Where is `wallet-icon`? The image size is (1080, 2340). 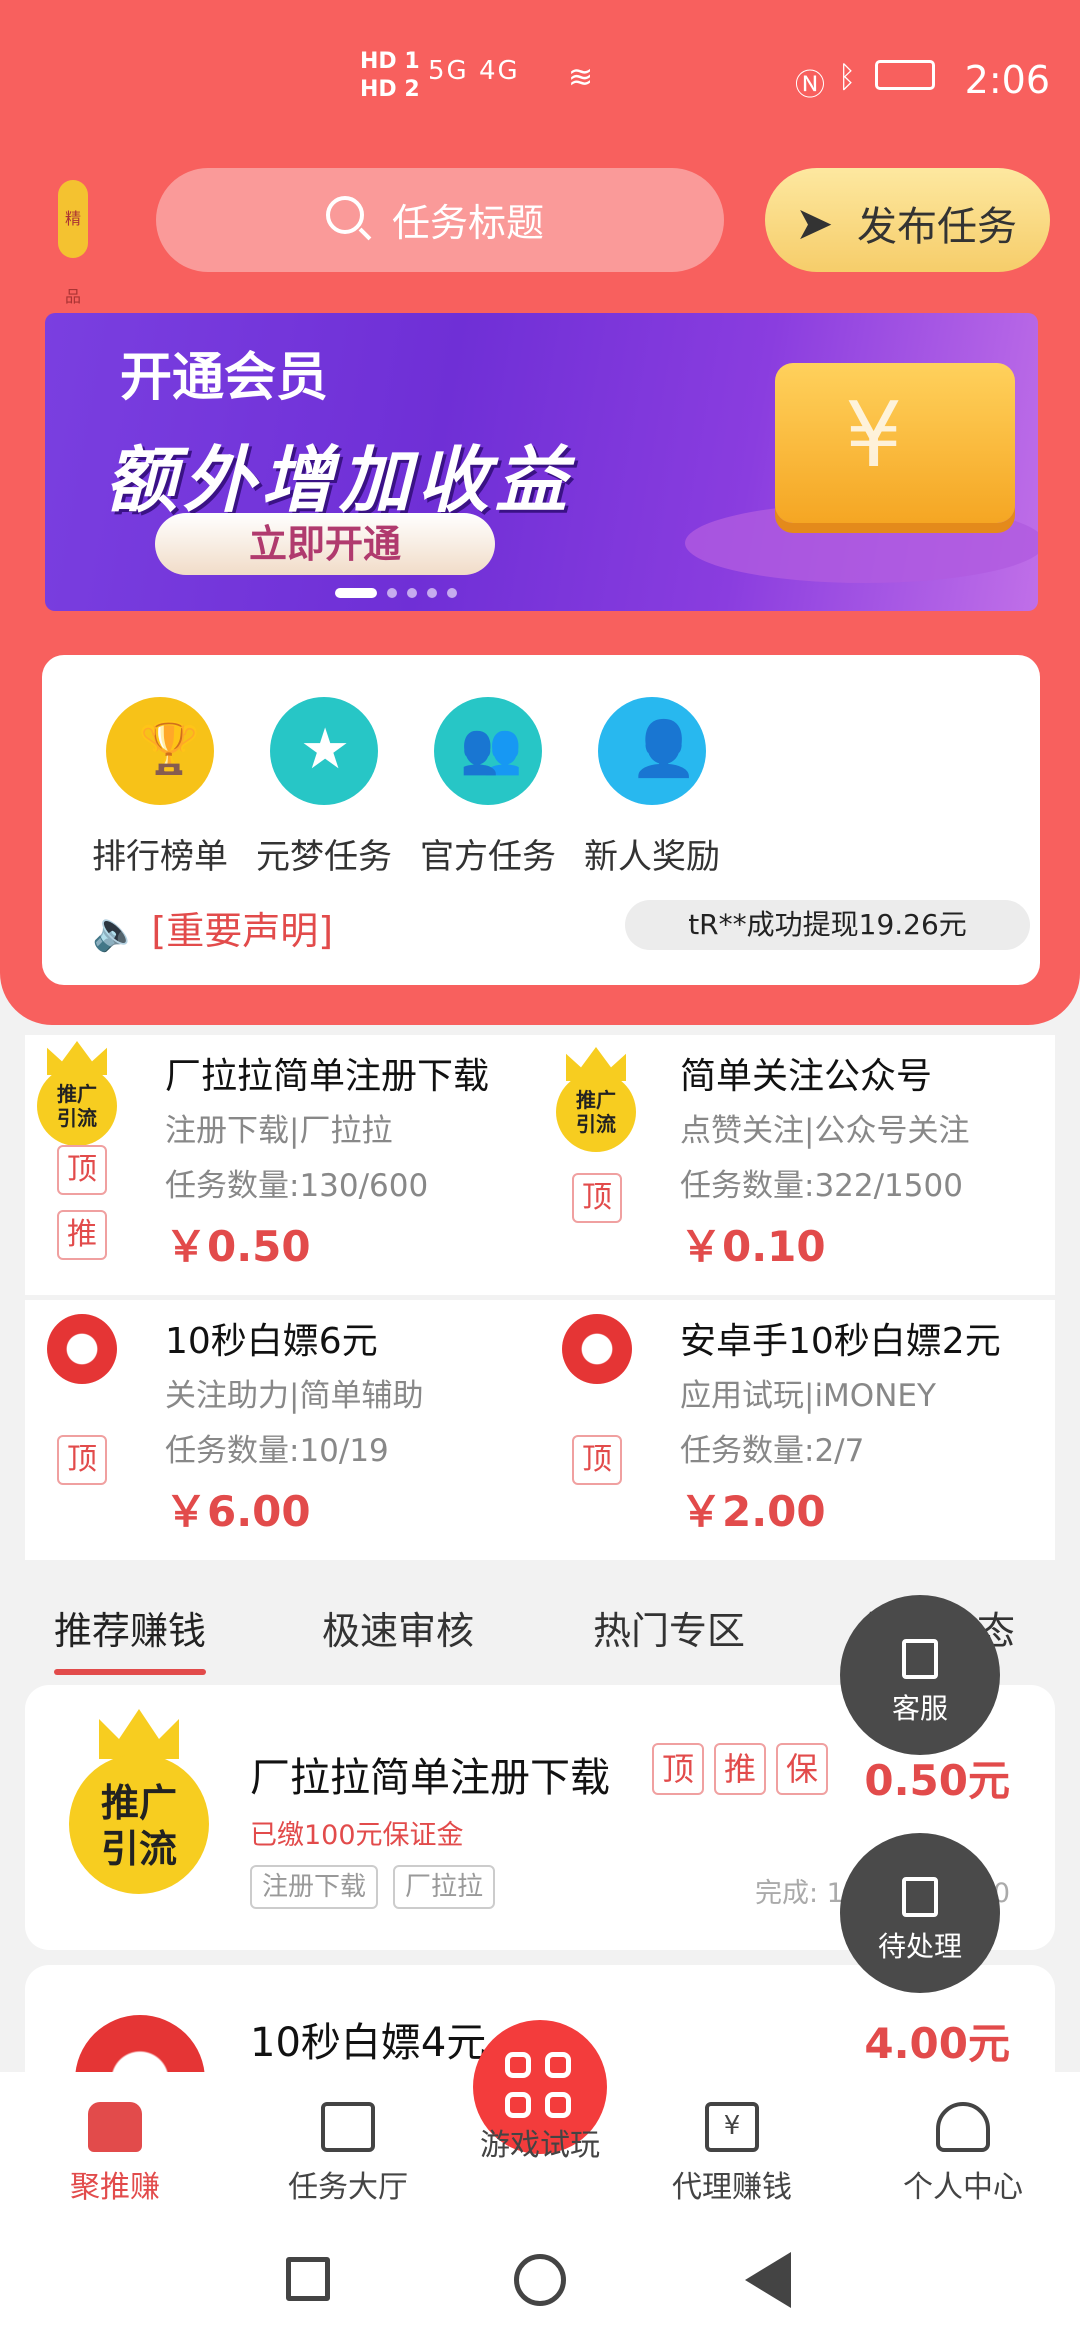 wallet-icon is located at coordinates (895, 443).